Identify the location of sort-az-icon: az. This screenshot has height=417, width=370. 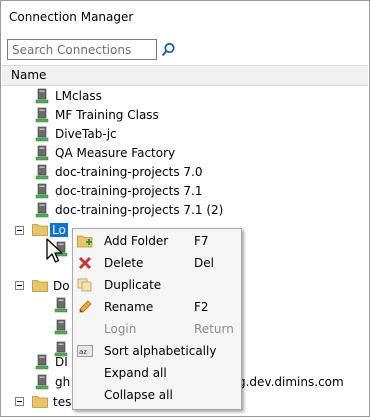
(85, 351).